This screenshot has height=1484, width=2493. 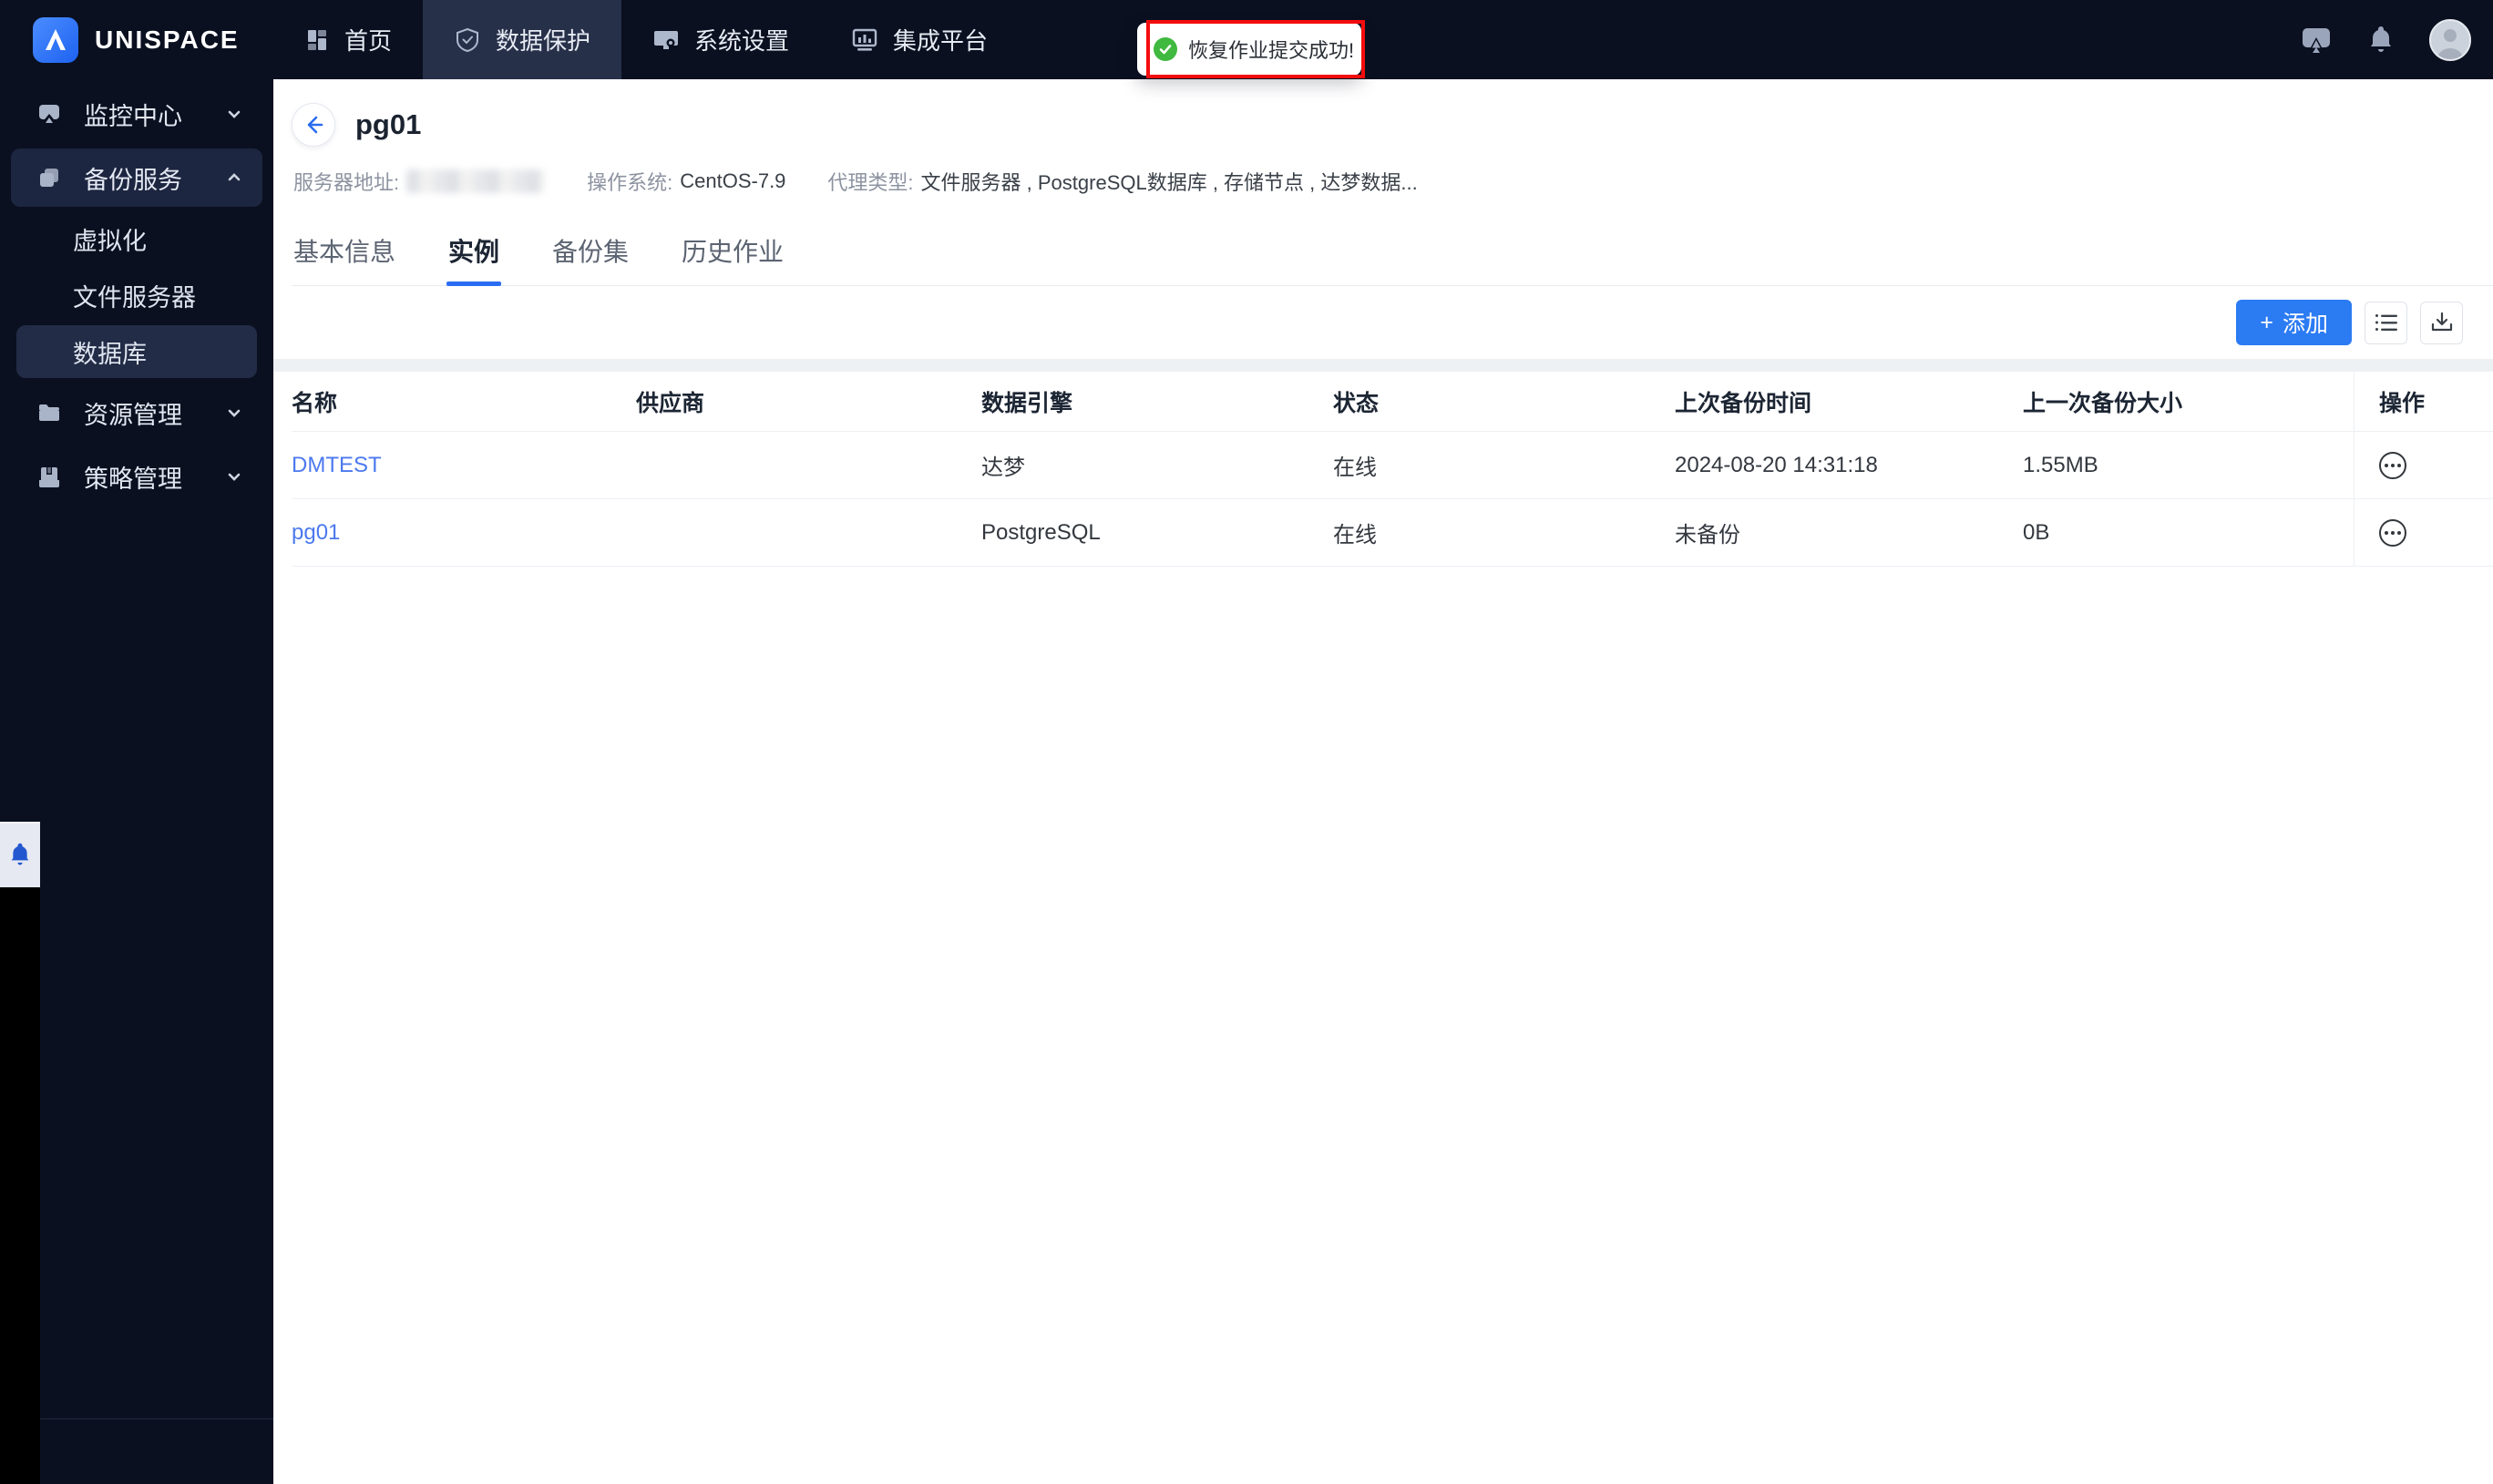 I want to click on sidebar-item-resource-management: 资源管理, so click(x=136, y=413).